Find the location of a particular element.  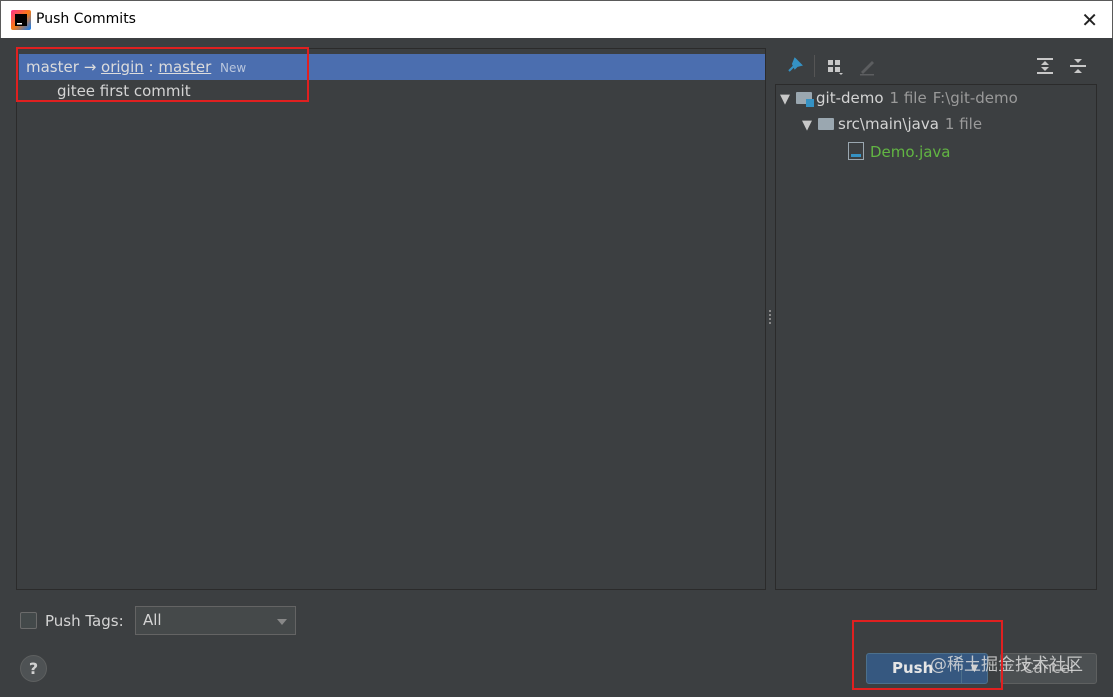

branch-row: master → origin : master New is located at coordinates (392, 67).